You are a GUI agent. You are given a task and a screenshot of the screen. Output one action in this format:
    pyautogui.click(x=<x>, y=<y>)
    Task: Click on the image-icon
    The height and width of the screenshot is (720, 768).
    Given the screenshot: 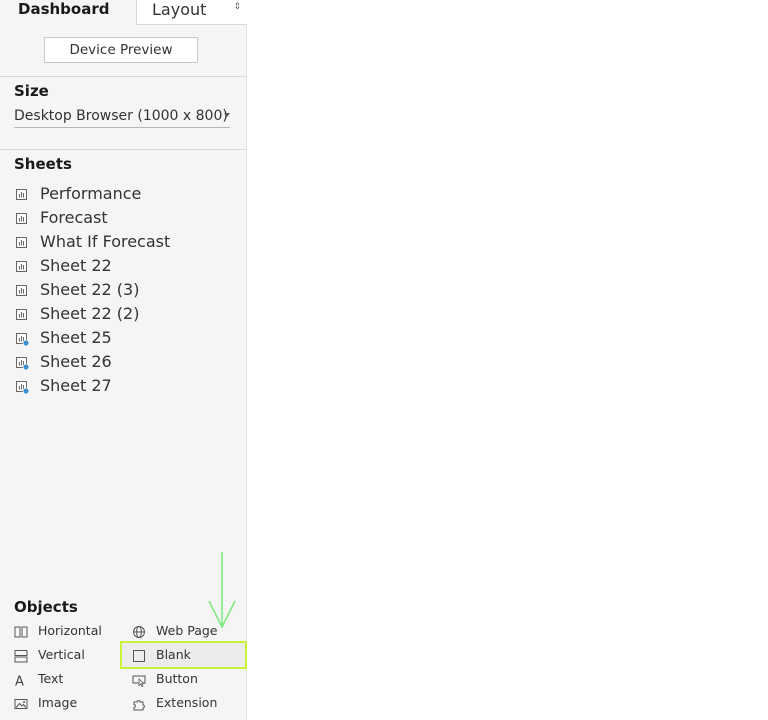 What is the action you would take?
    pyautogui.click(x=21, y=704)
    